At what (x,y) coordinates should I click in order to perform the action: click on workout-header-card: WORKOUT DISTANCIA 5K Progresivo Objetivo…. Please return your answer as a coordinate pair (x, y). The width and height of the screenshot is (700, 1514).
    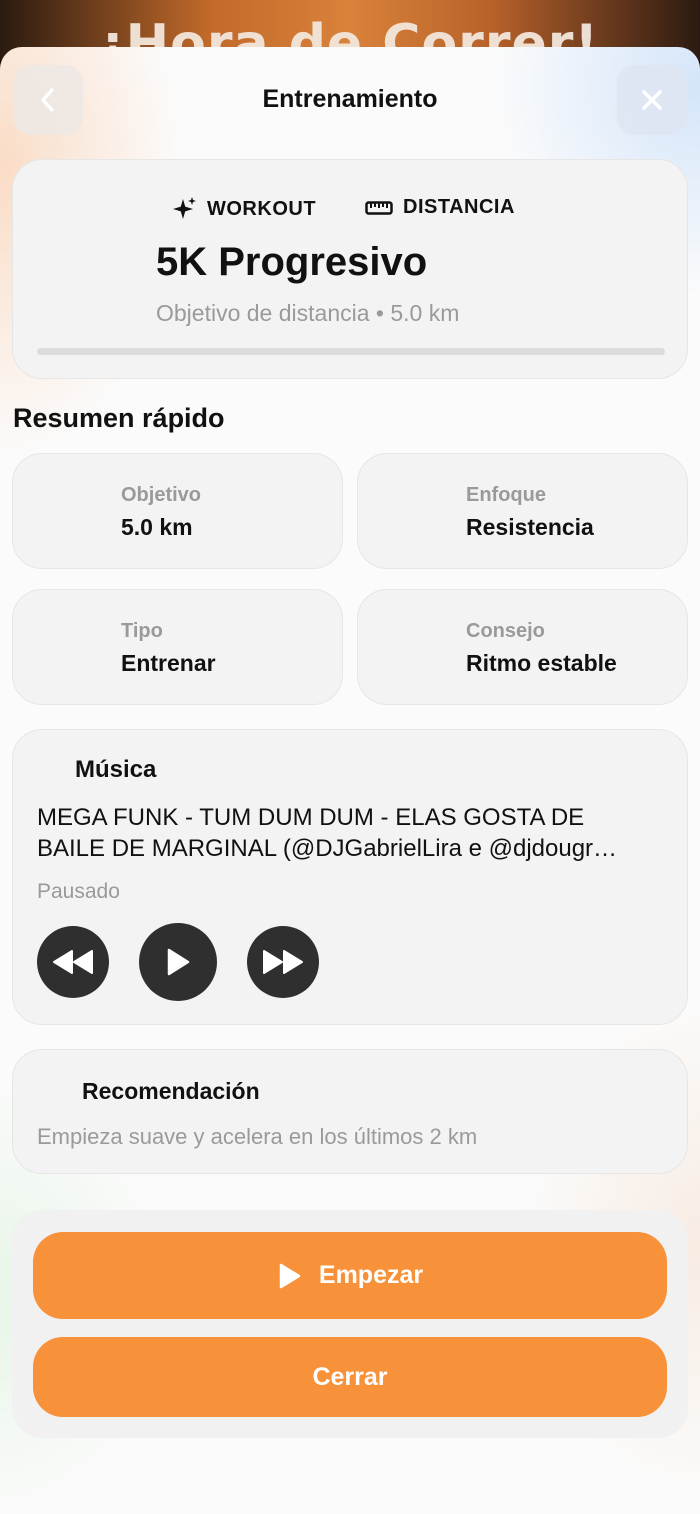
    Looking at the image, I should click on (350, 269).